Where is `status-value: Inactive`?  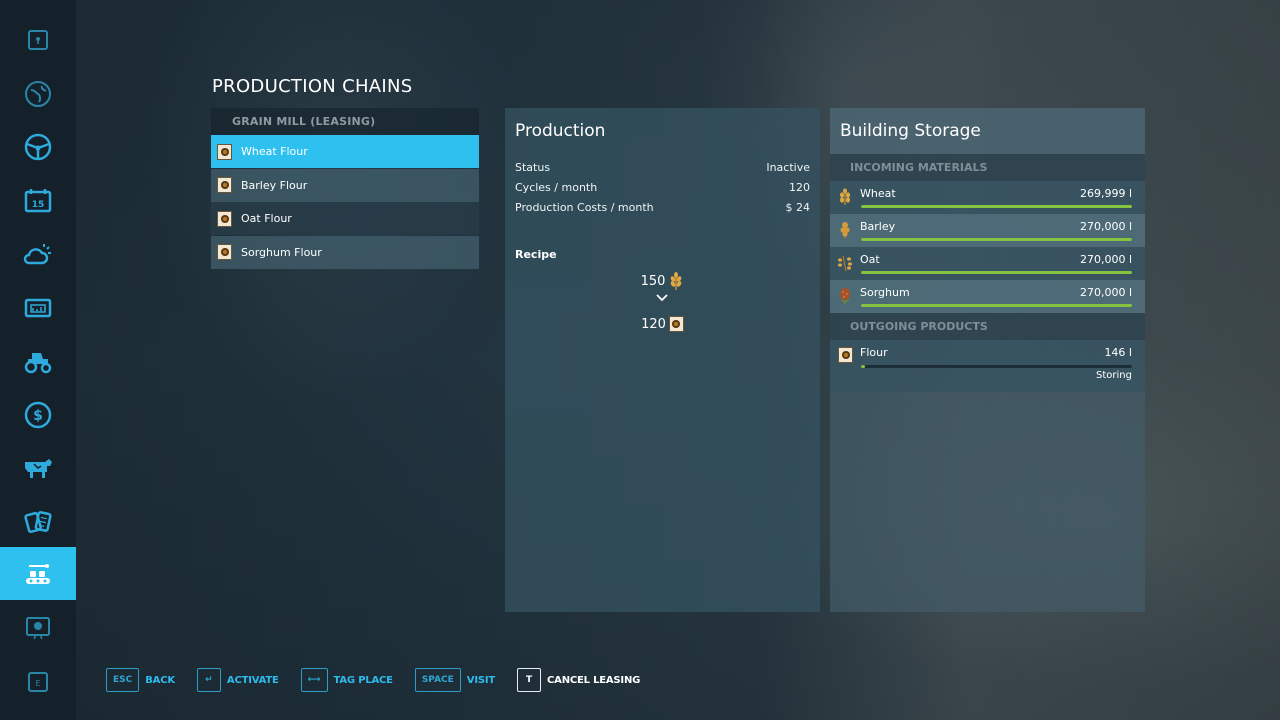 status-value: Inactive is located at coordinates (788, 167).